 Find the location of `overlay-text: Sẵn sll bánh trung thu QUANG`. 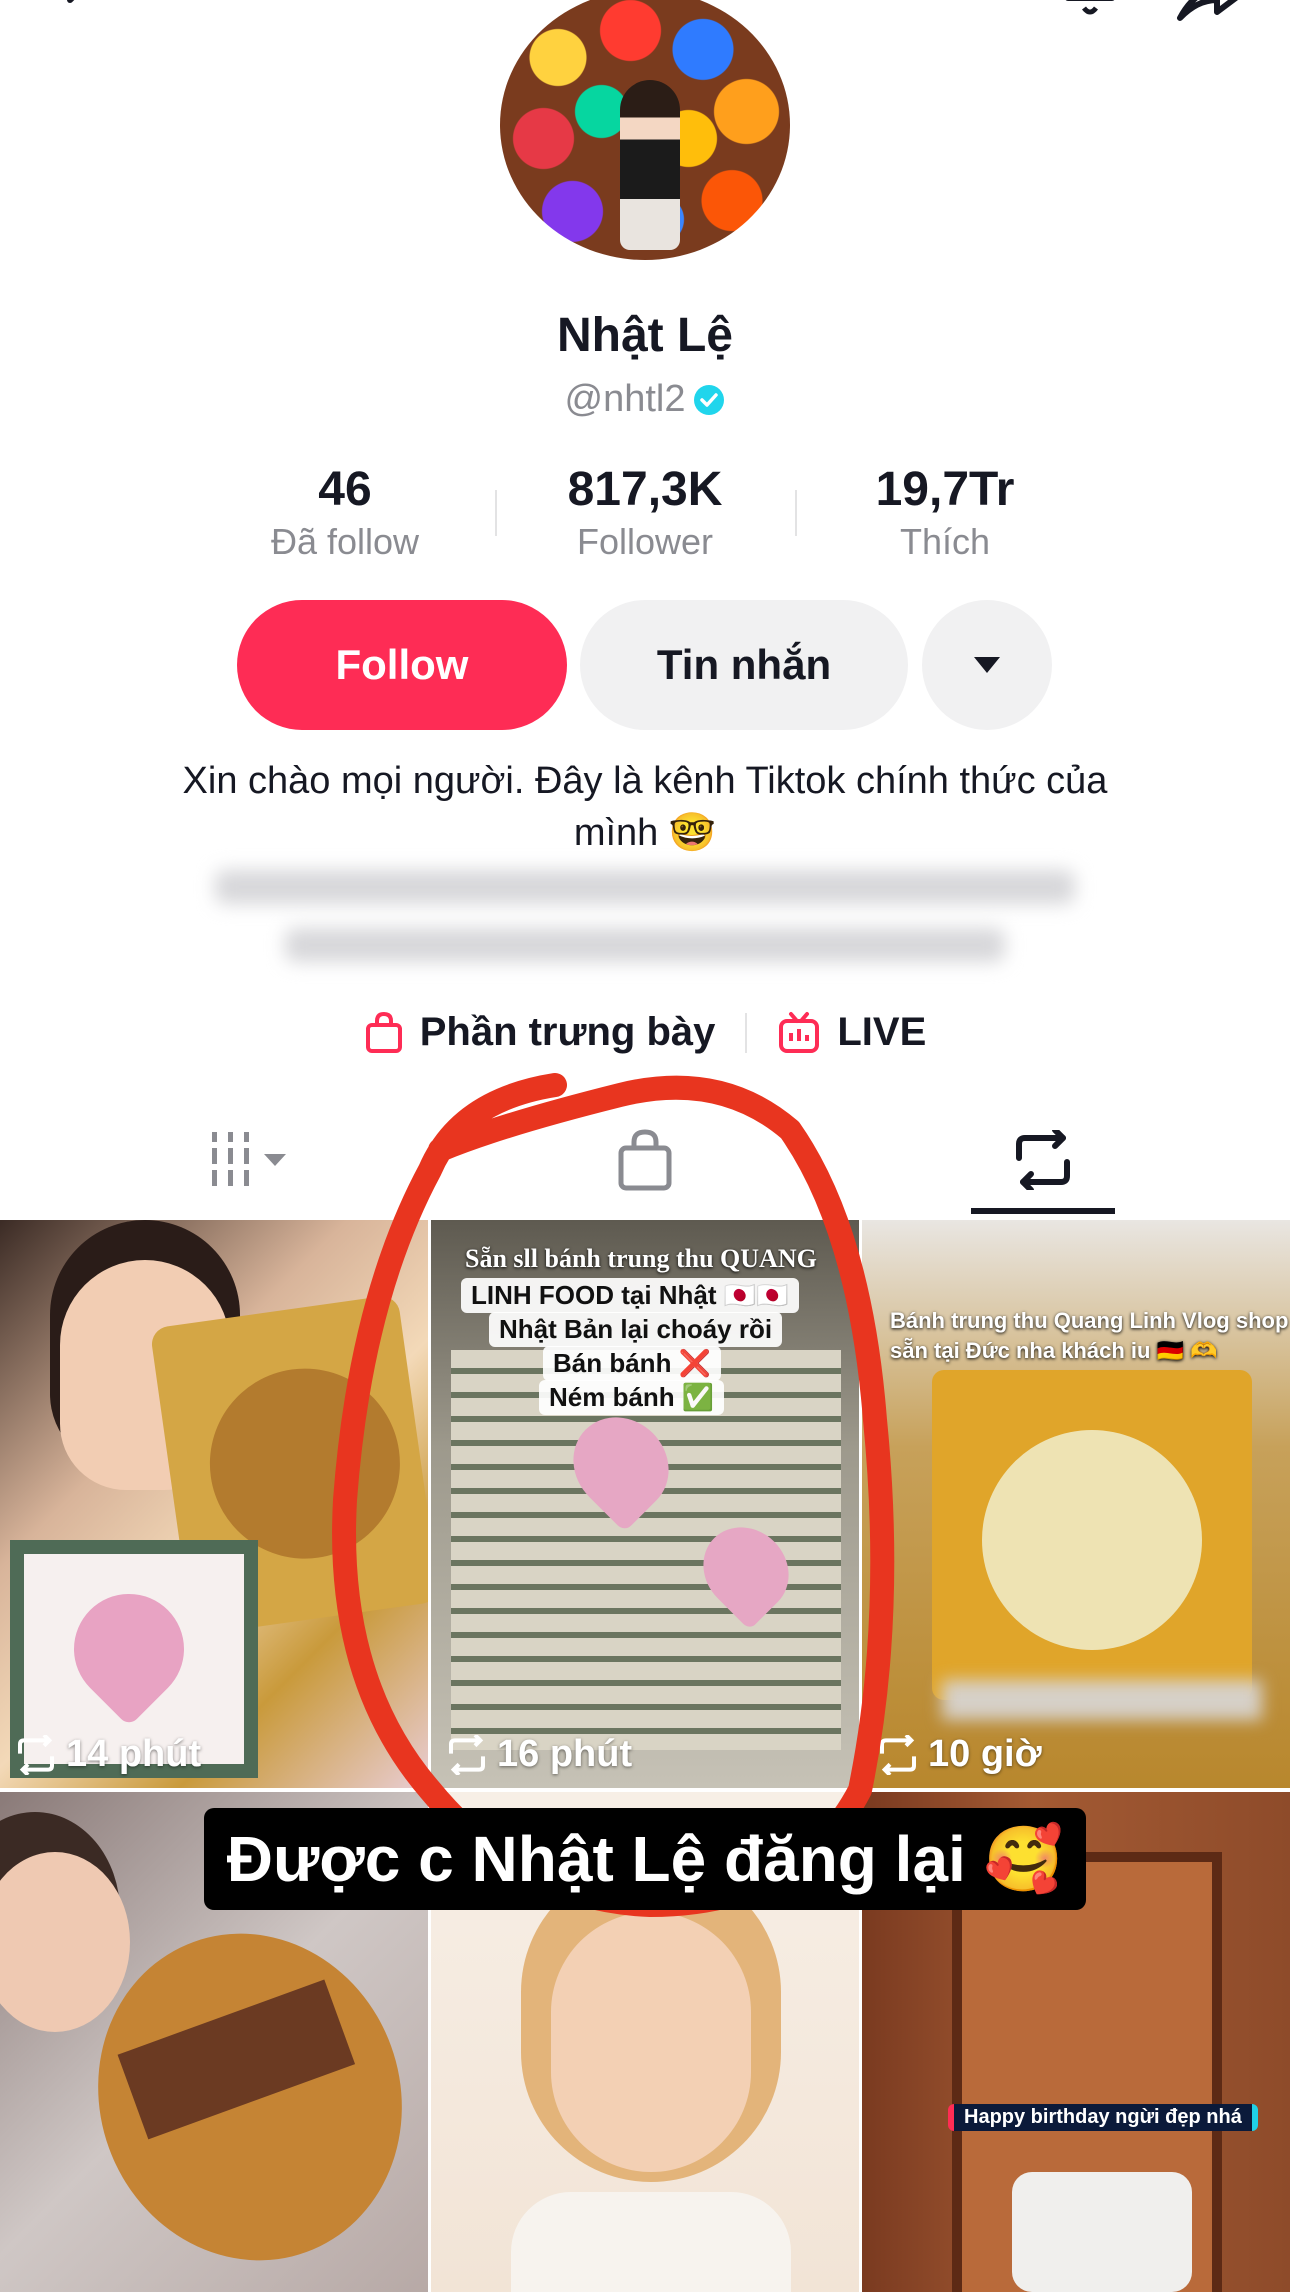

overlay-text: Sẵn sll bánh trung thu QUANG is located at coordinates (641, 1258).